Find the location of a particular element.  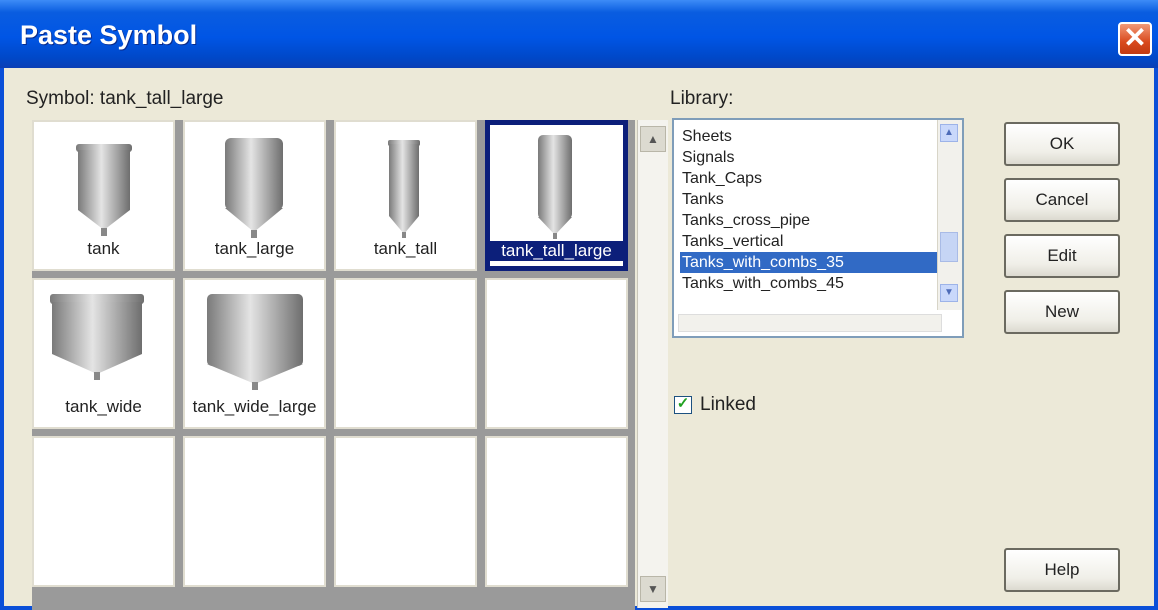

linked-checkbox: ✓ is located at coordinates (683, 405).